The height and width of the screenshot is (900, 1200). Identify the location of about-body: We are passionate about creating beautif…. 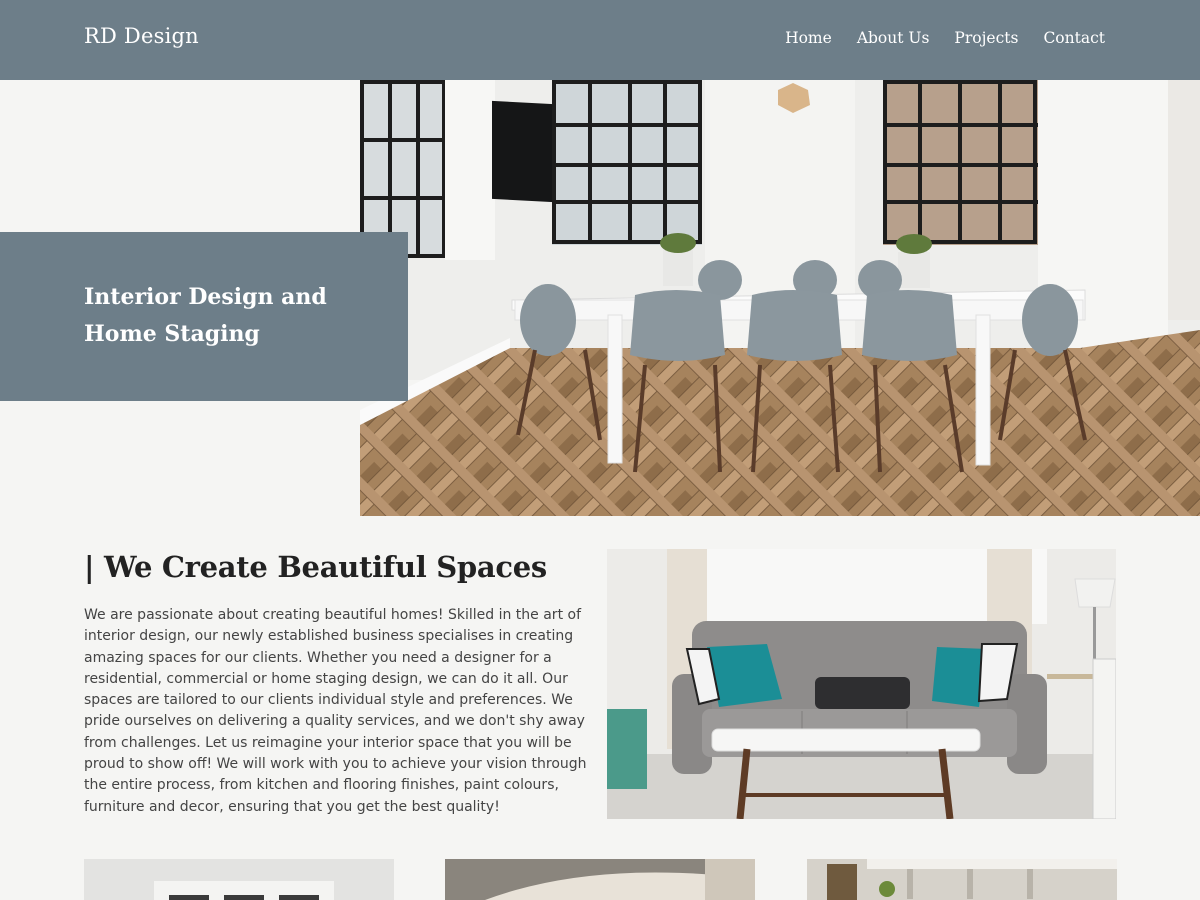
(335, 711).